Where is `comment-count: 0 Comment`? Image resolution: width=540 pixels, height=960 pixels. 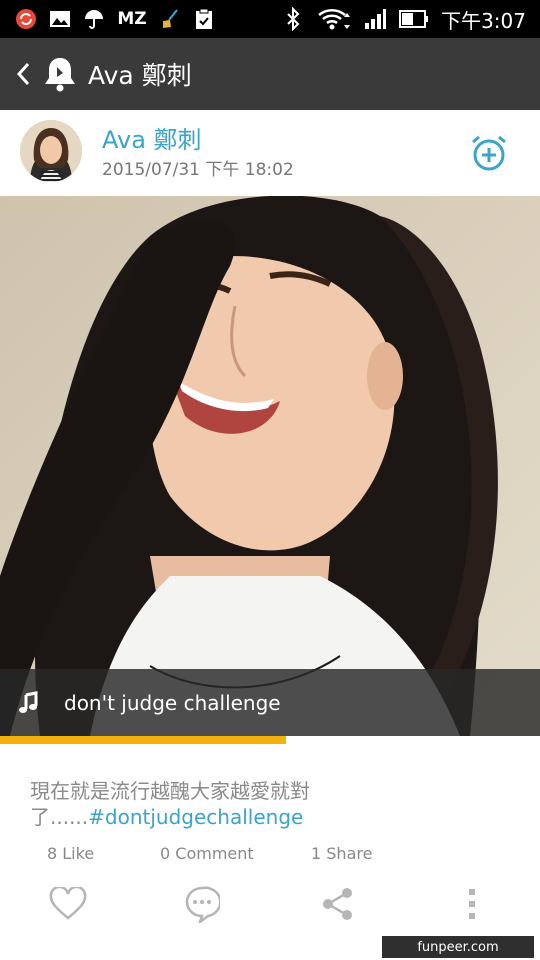
comment-count: 0 Comment is located at coordinates (207, 853).